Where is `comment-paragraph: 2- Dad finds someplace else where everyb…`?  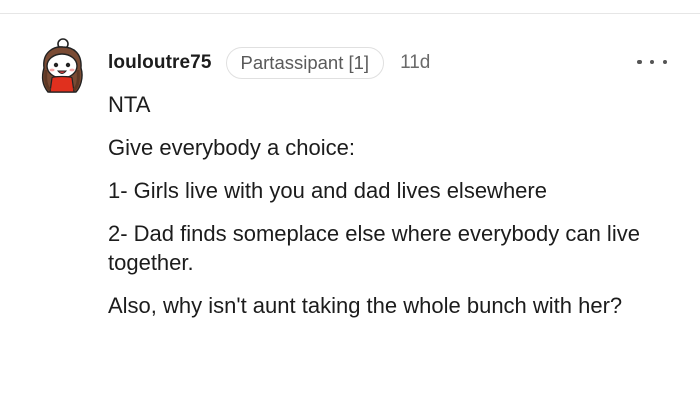
comment-paragraph: 2- Dad finds someplace else where everyb… is located at coordinates (374, 248).